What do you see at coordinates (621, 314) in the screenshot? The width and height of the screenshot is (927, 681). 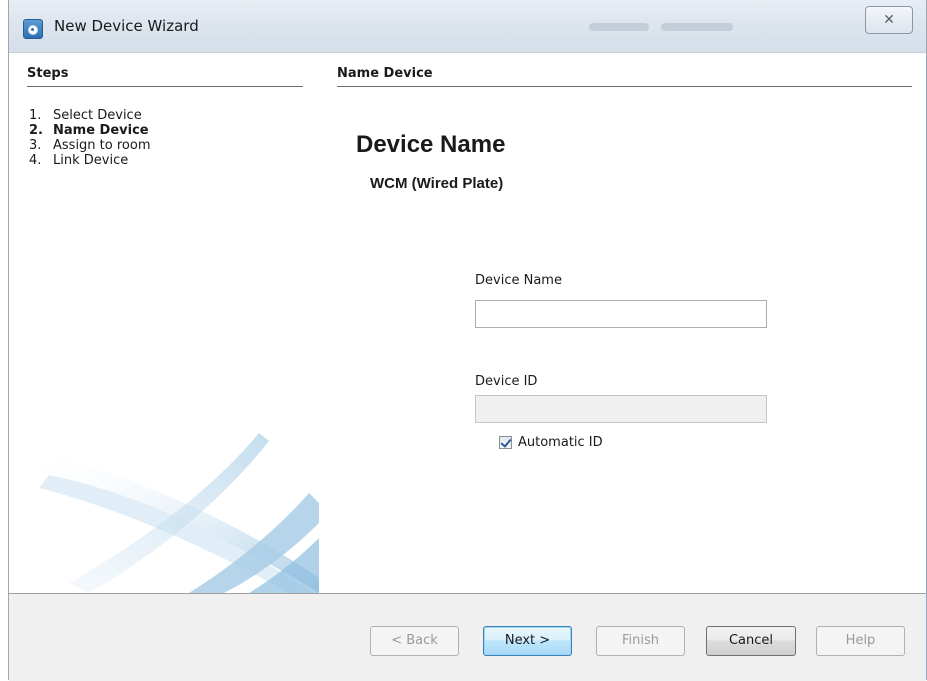 I see `device-name-input` at bounding box center [621, 314].